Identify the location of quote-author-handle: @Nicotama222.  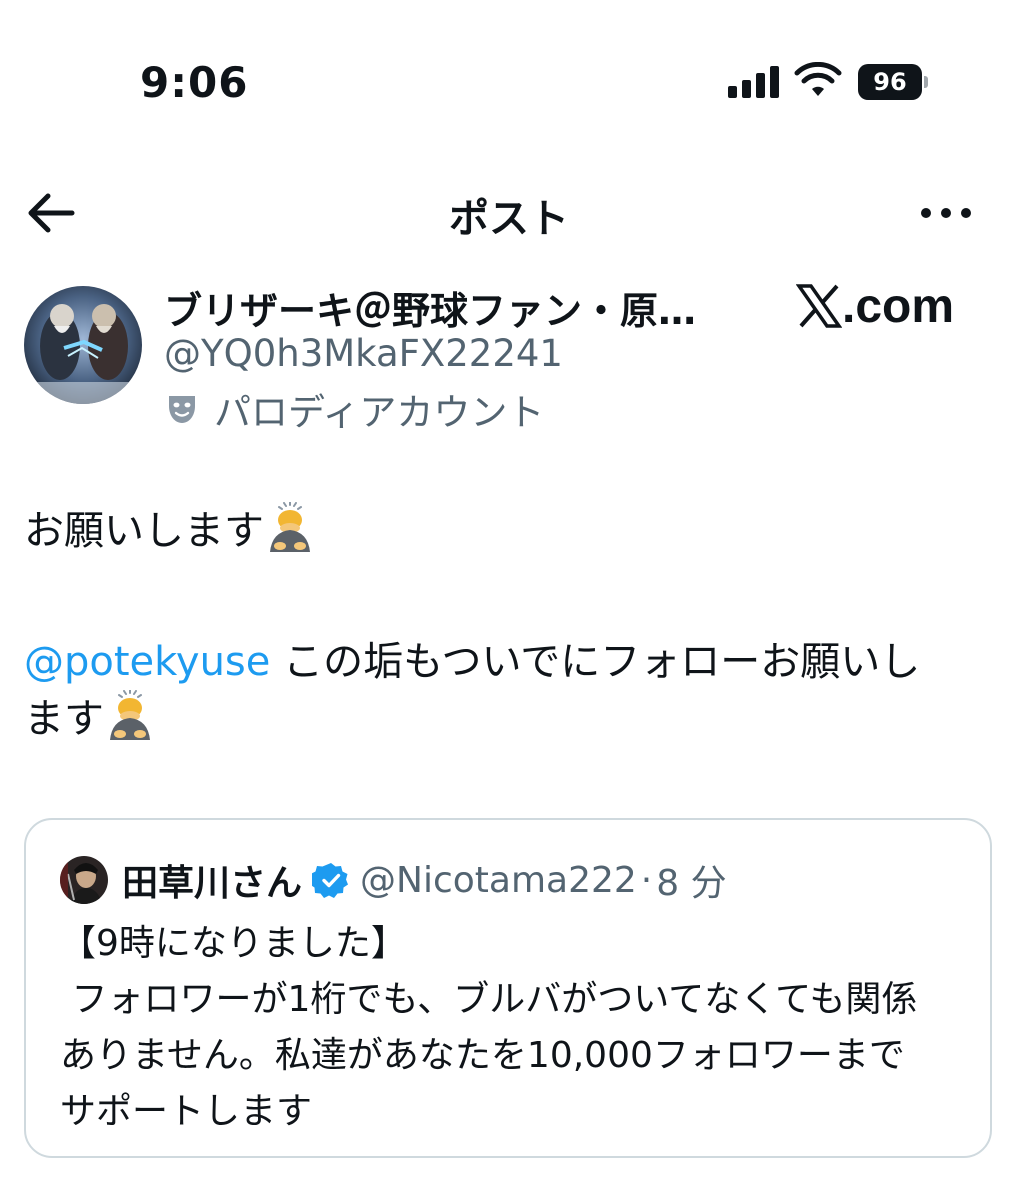
(498, 880).